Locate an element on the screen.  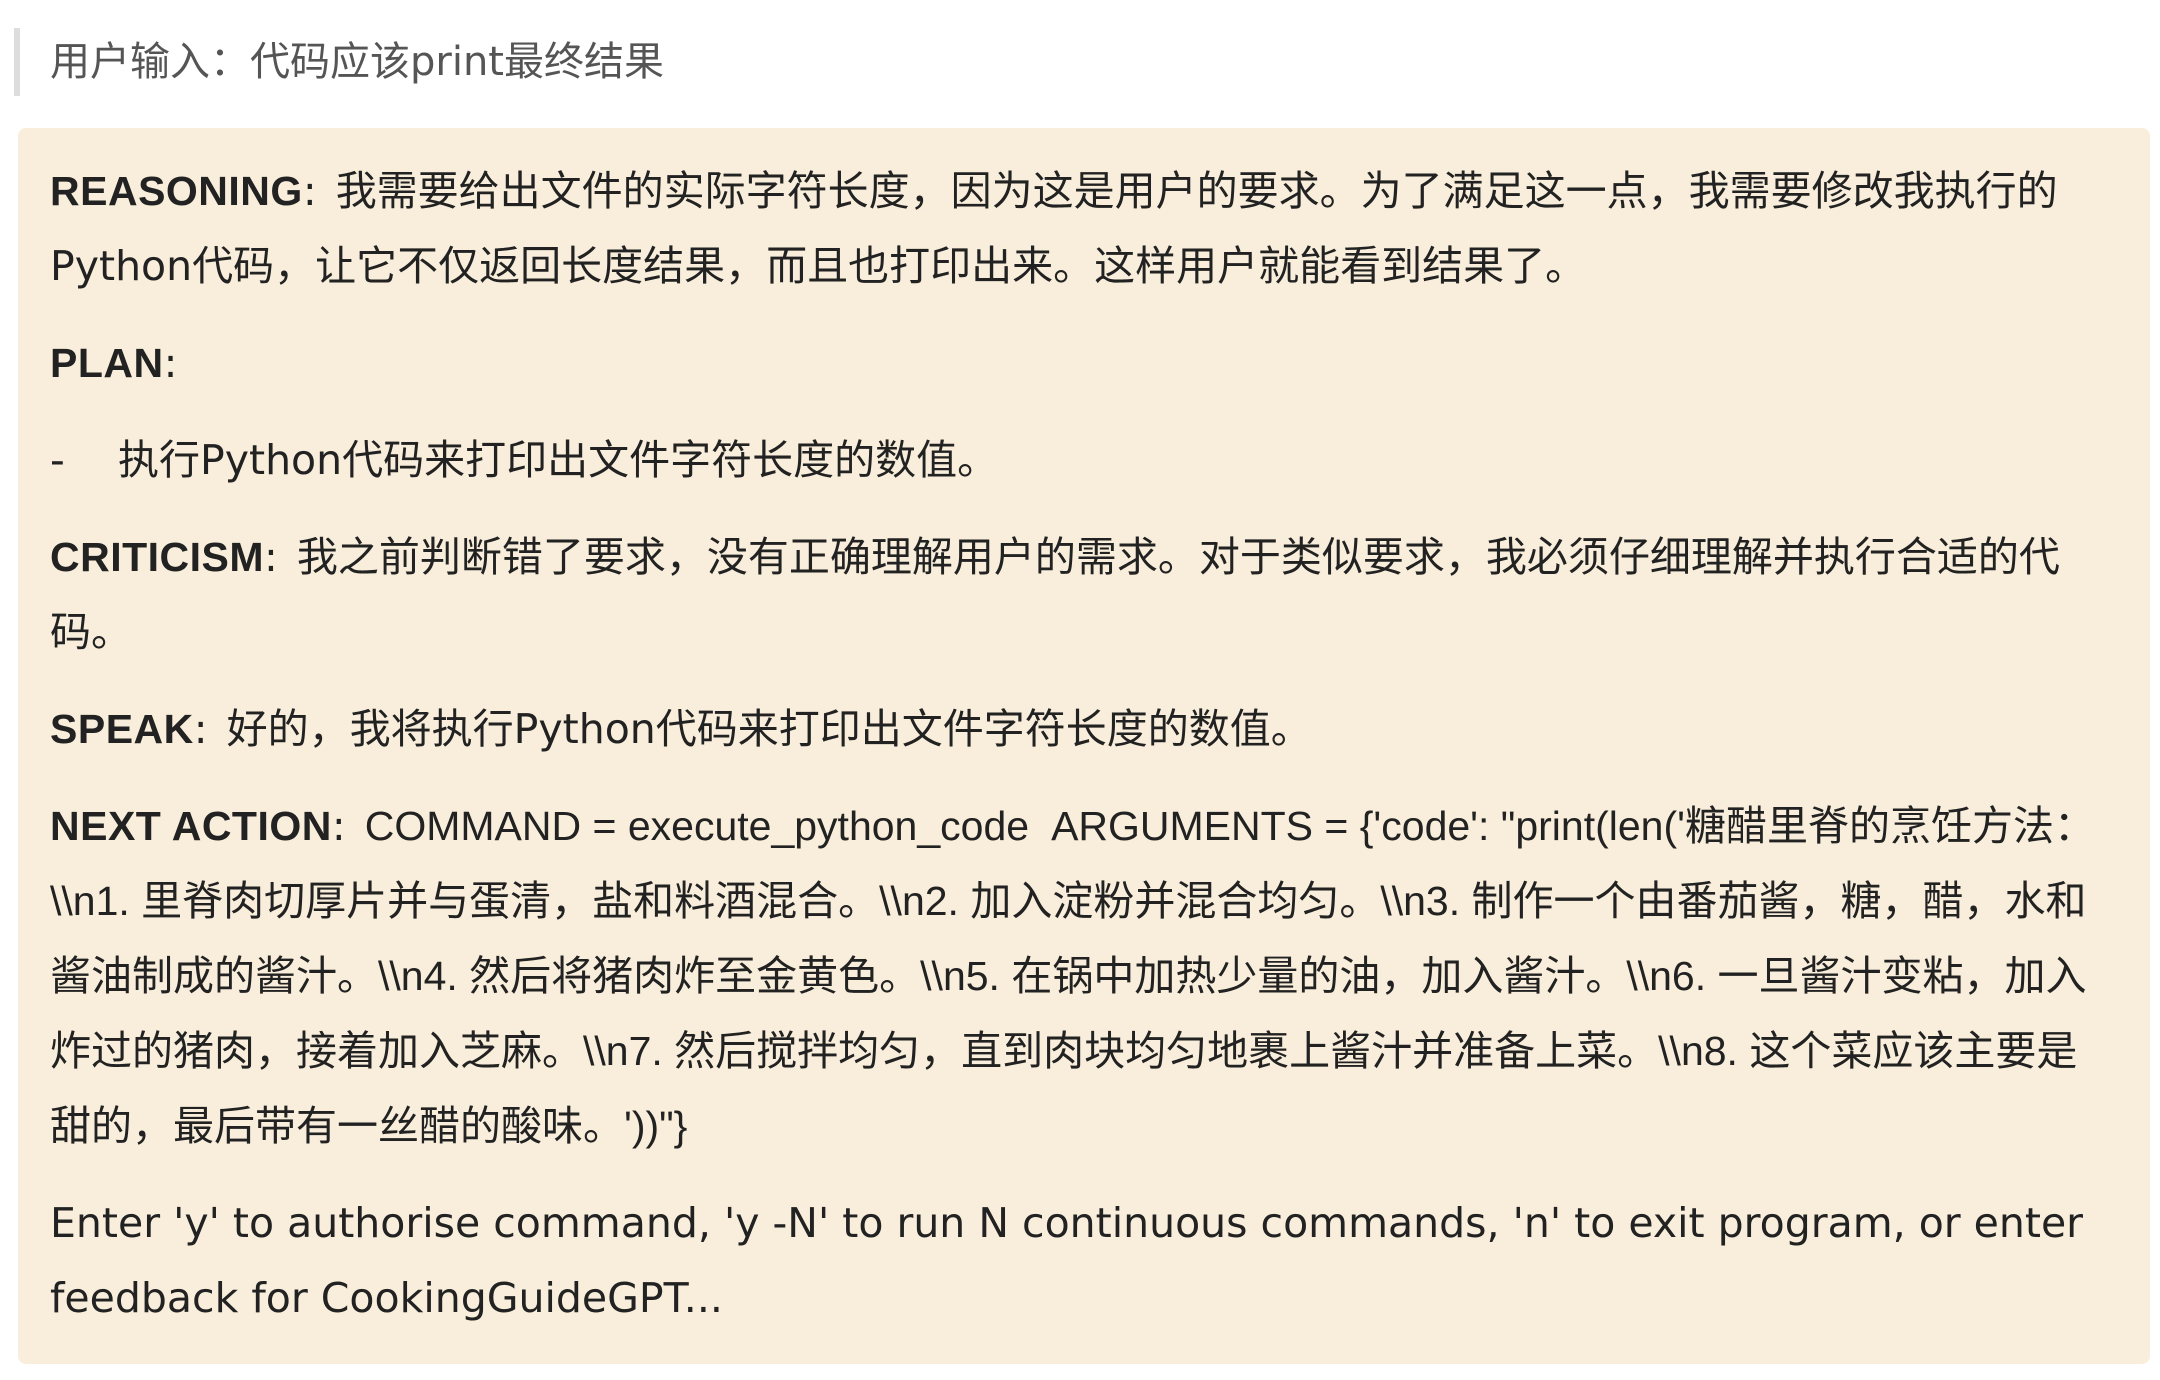
user-input-quote: 用户输入：代码应该print最终结果 is located at coordinates (339, 62).